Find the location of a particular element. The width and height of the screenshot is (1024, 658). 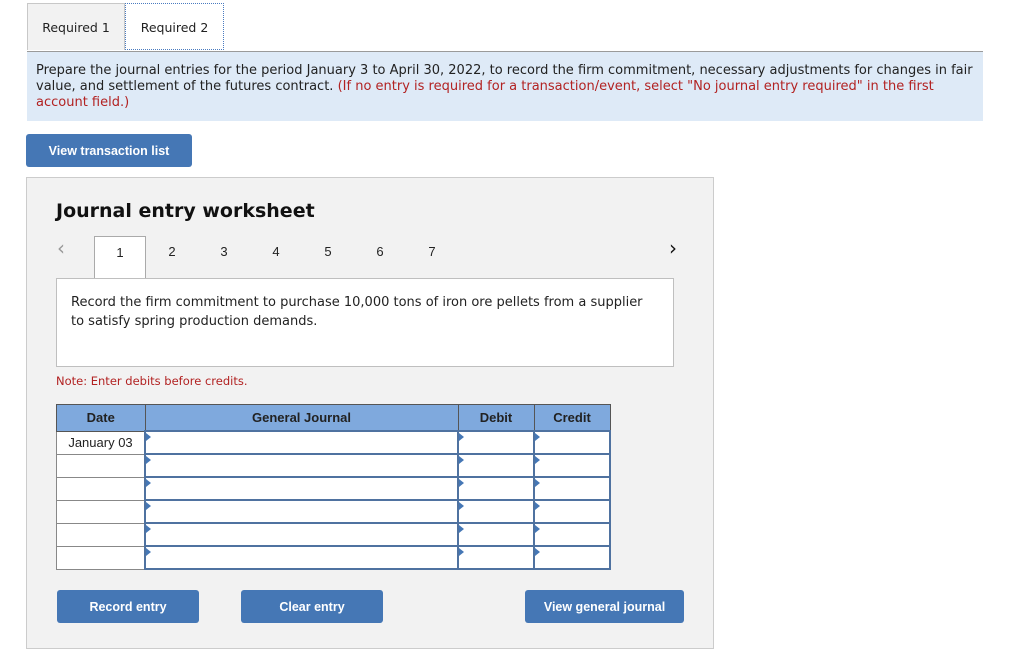

view-transaction-list-button: View transaction list is located at coordinates (109, 150).